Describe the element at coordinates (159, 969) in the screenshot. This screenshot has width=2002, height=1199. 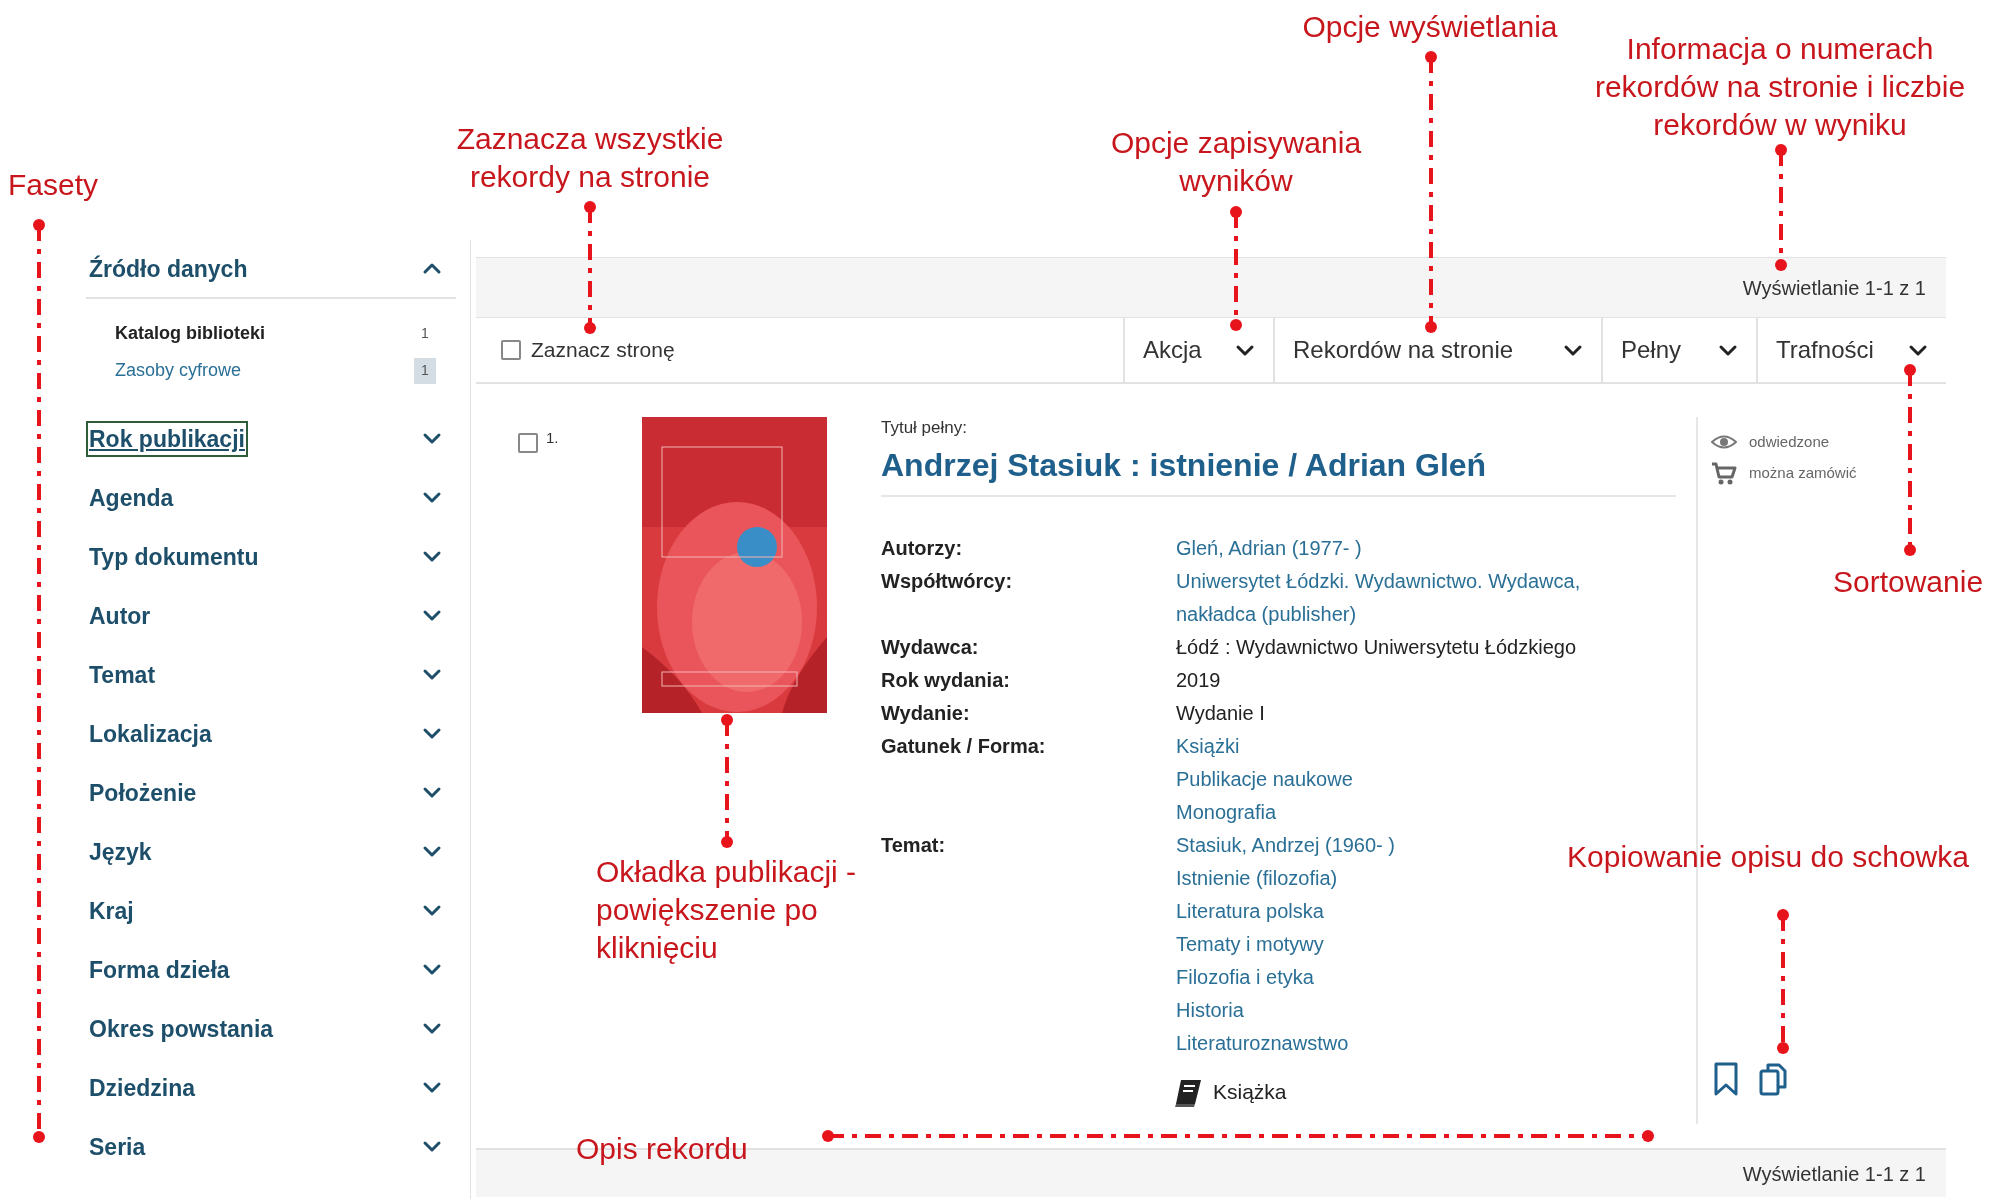
I see `facet-header: Forma dzieła` at that location.